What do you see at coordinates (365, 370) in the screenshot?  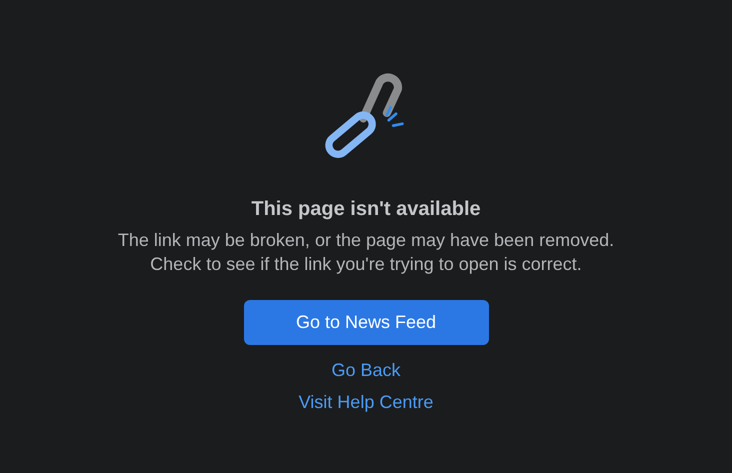 I see `text-link: Go Back` at bounding box center [365, 370].